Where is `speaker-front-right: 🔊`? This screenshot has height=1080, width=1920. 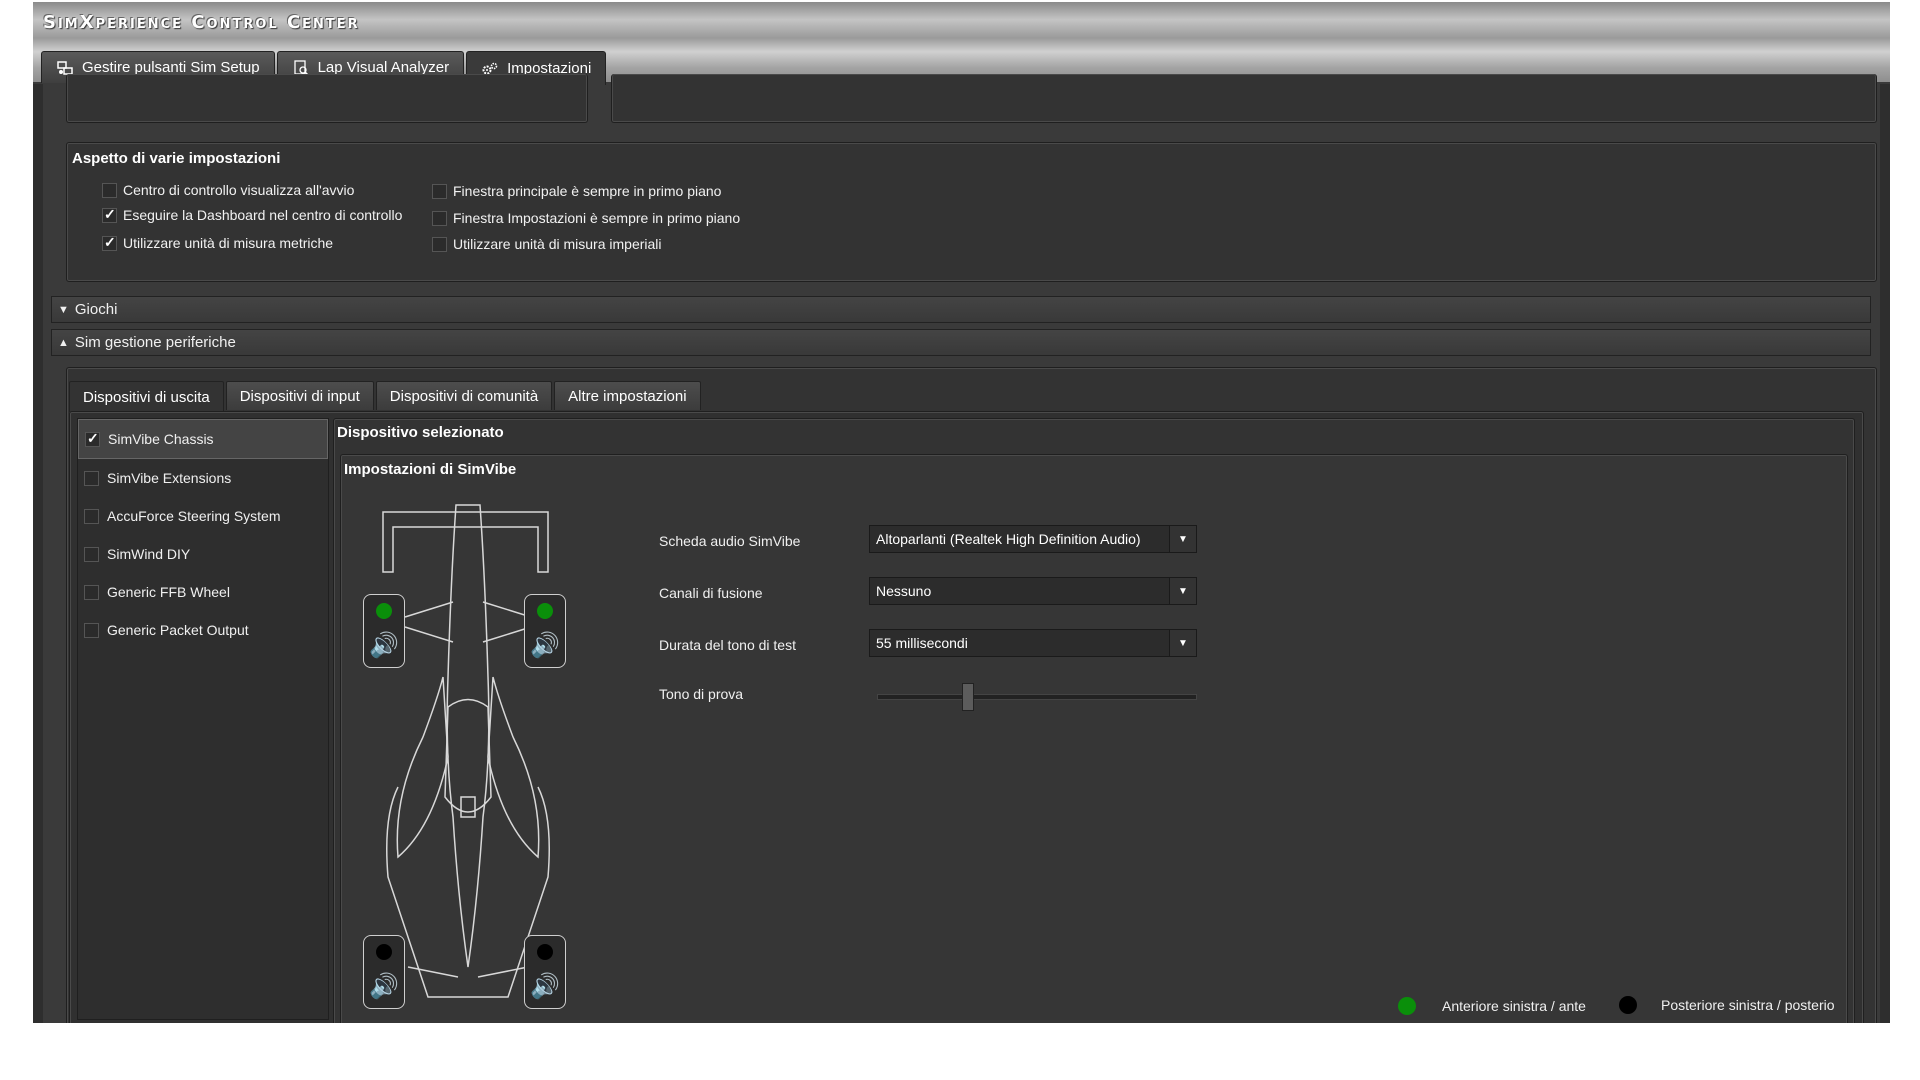
speaker-front-right: 🔊 is located at coordinates (545, 631).